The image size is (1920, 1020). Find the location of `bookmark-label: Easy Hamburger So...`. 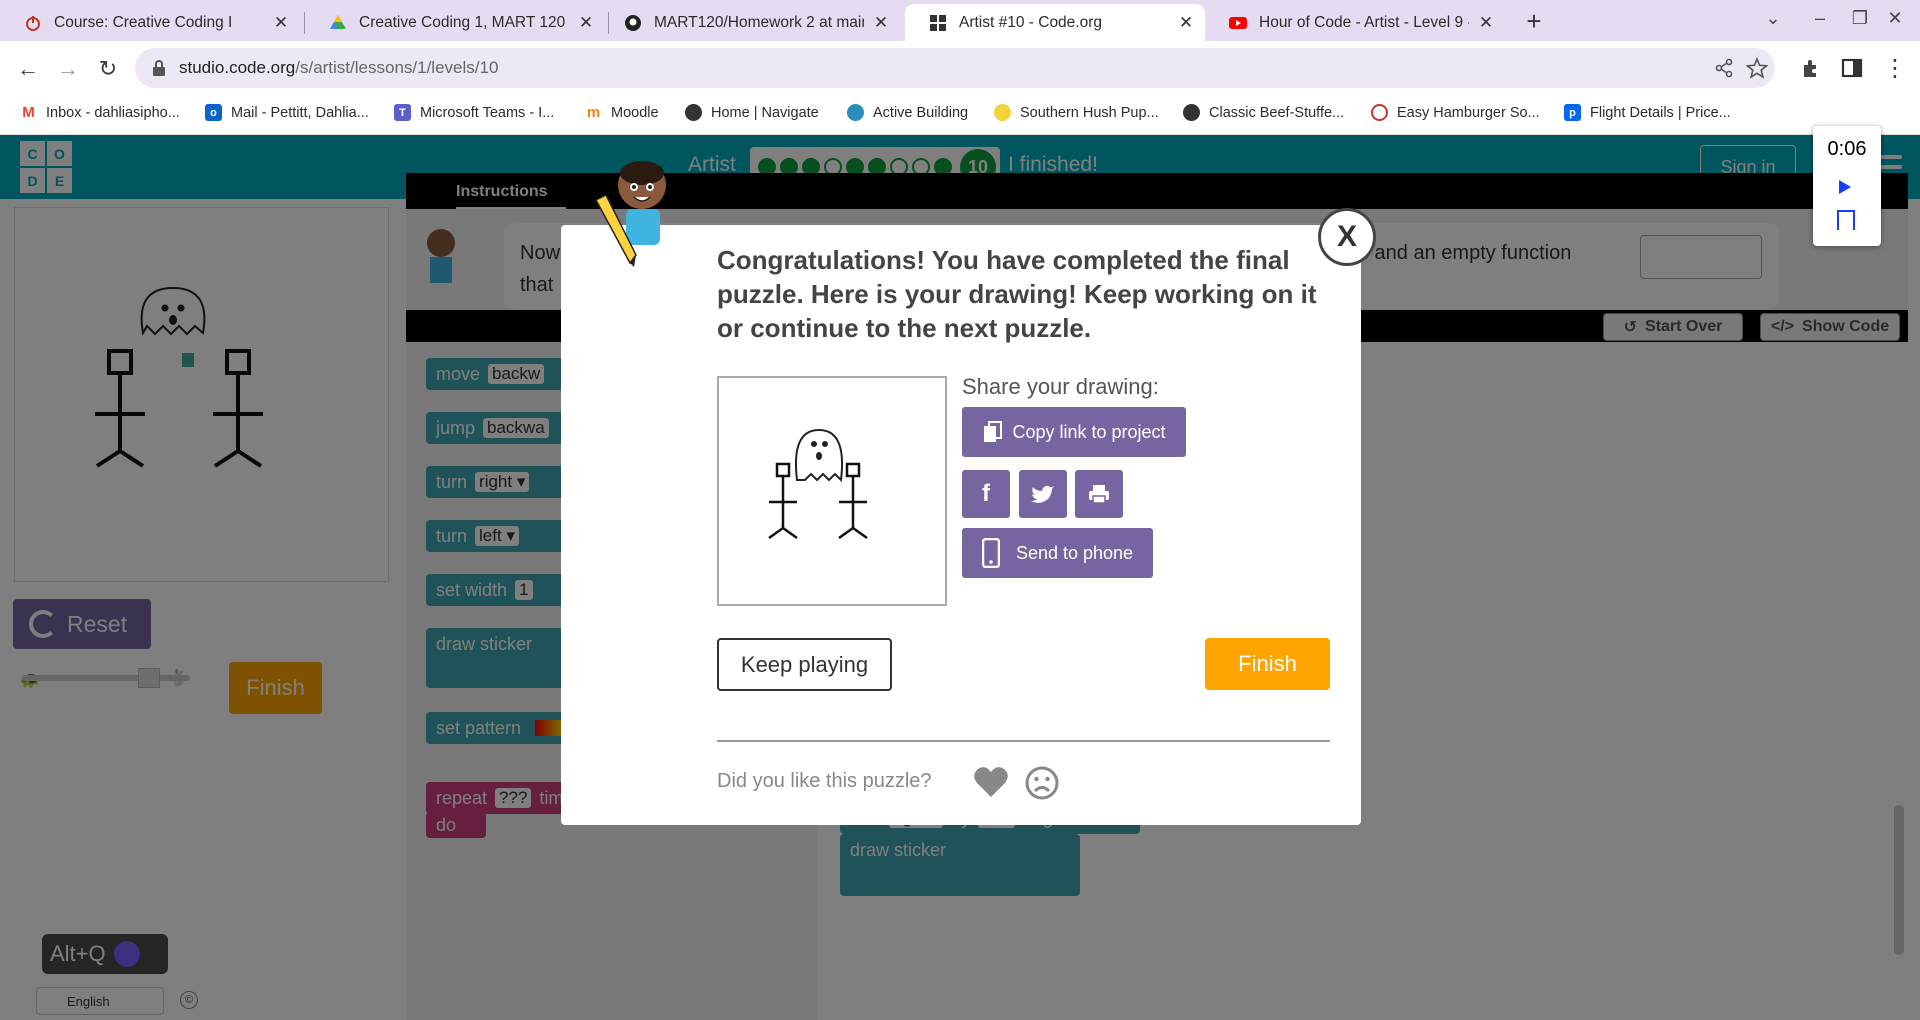

bookmark-label: Easy Hamburger So... is located at coordinates (1468, 112).